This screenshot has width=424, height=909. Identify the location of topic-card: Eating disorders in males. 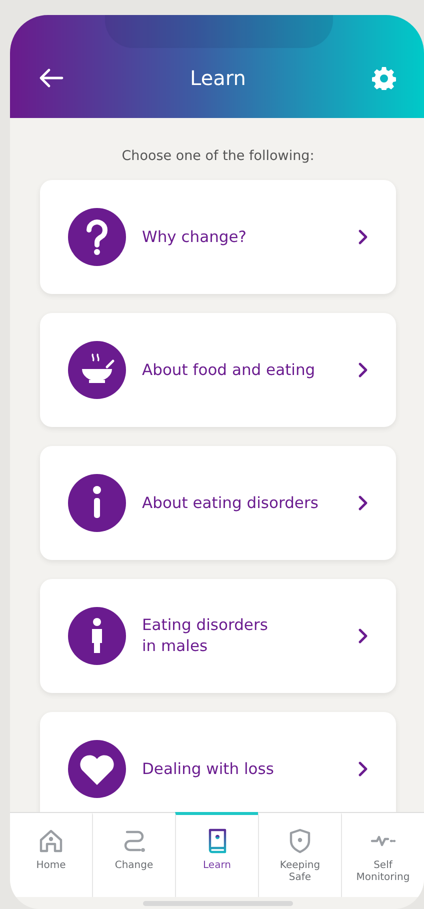
(218, 636).